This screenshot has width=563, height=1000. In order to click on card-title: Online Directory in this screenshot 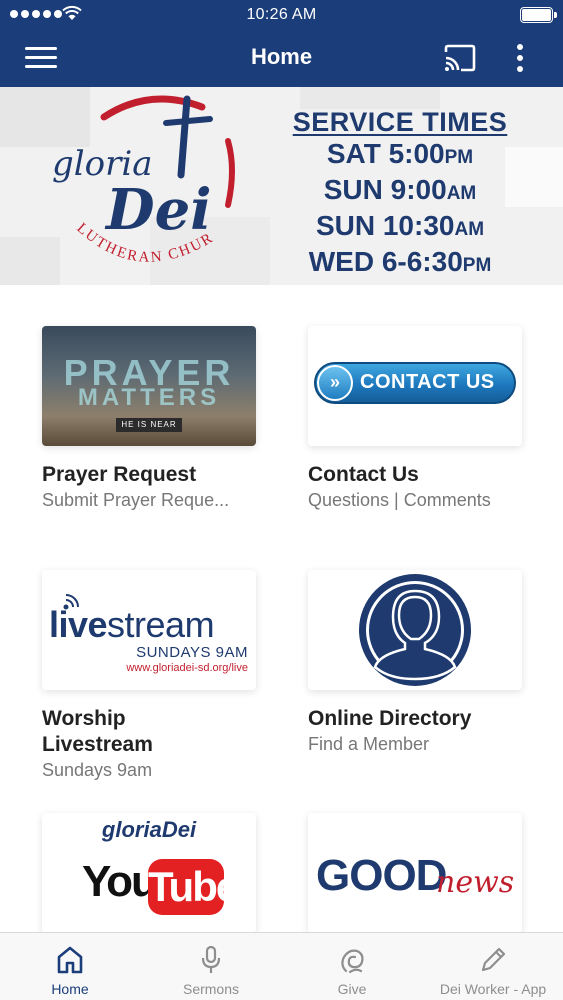, I will do `click(390, 718)`.